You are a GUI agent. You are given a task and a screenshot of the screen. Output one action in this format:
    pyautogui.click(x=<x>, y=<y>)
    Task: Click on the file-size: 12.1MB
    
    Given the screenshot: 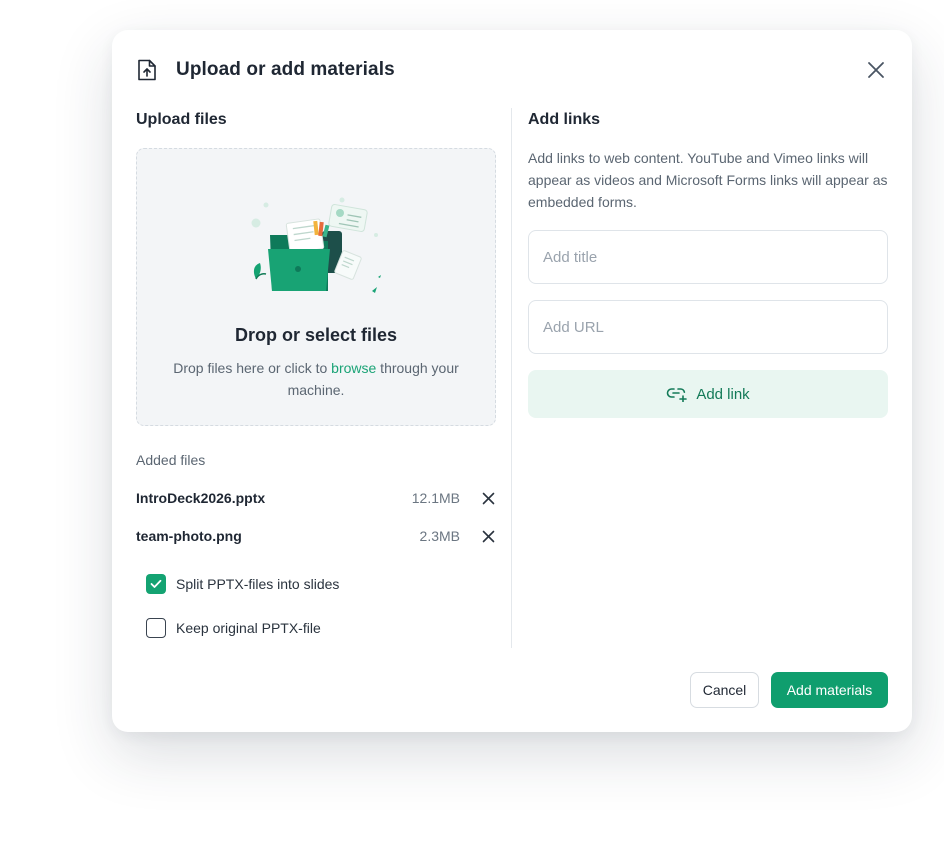 What is the action you would take?
    pyautogui.click(x=435, y=498)
    